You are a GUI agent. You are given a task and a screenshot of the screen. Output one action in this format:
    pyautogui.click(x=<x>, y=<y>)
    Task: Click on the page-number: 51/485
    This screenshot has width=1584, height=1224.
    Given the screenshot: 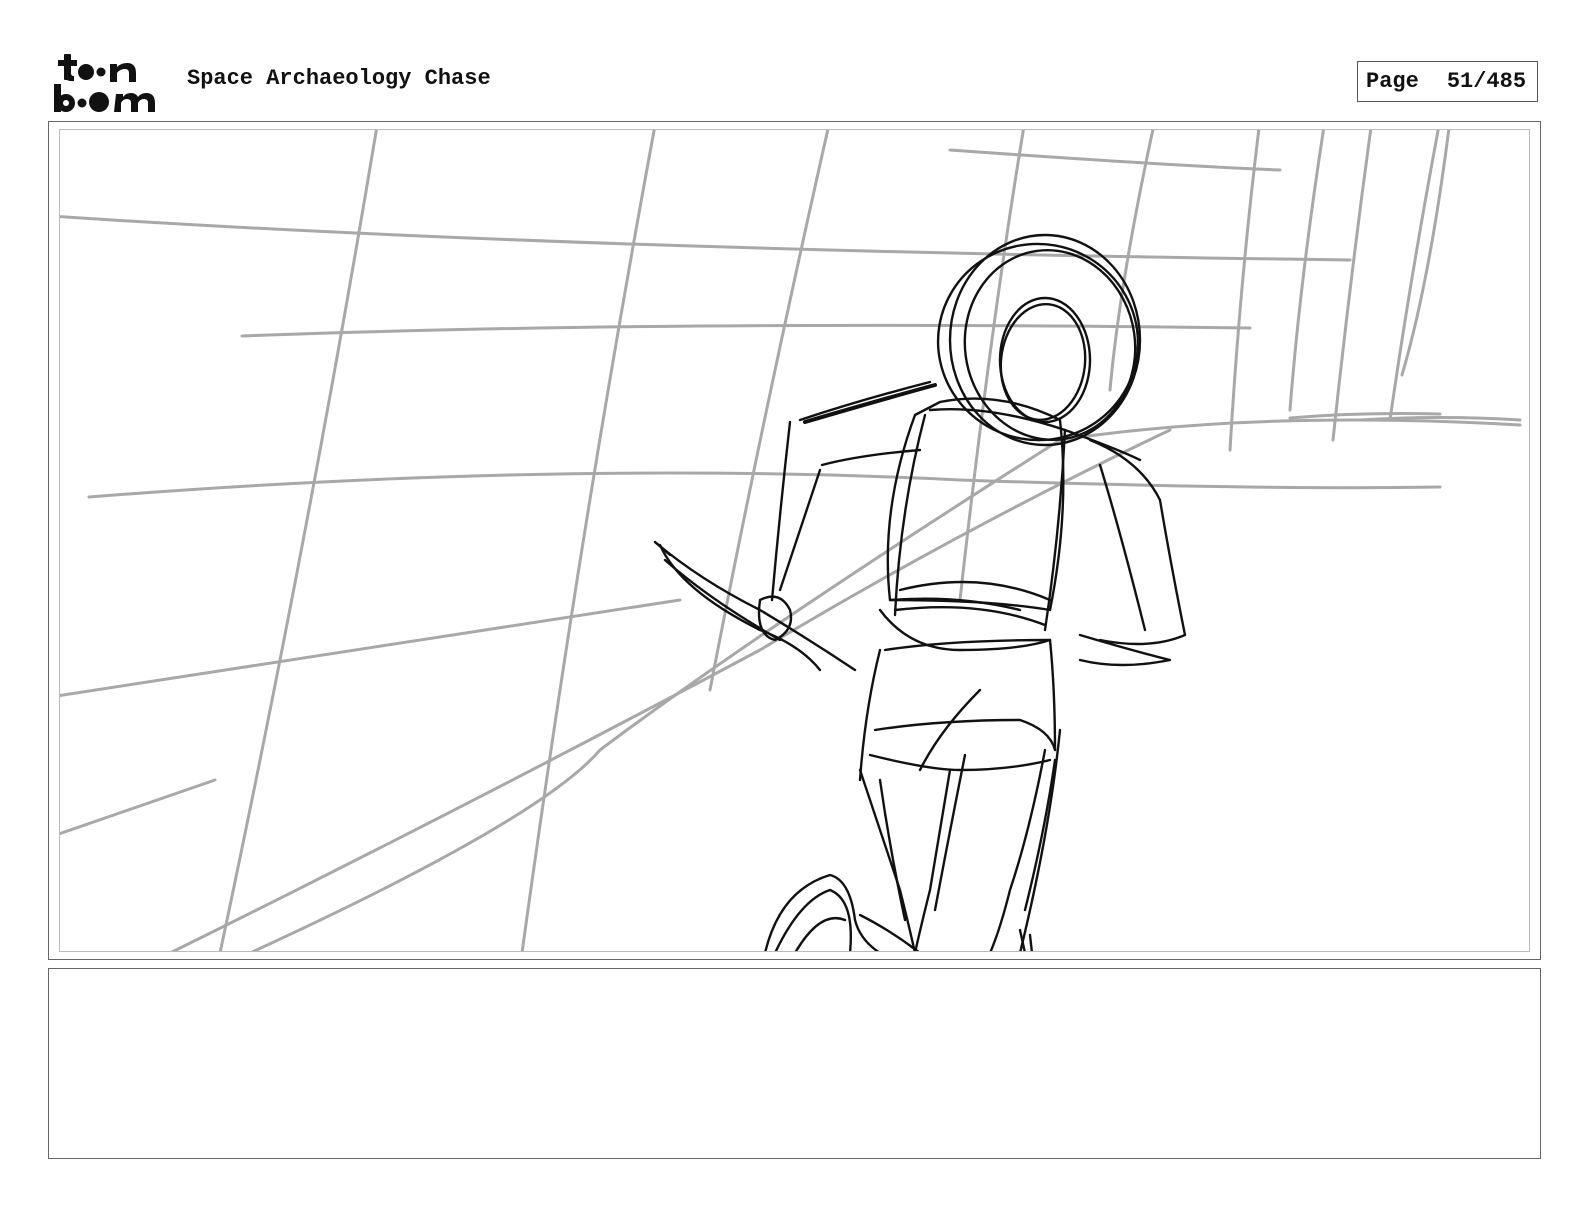 What is the action you would take?
    pyautogui.click(x=1486, y=81)
    